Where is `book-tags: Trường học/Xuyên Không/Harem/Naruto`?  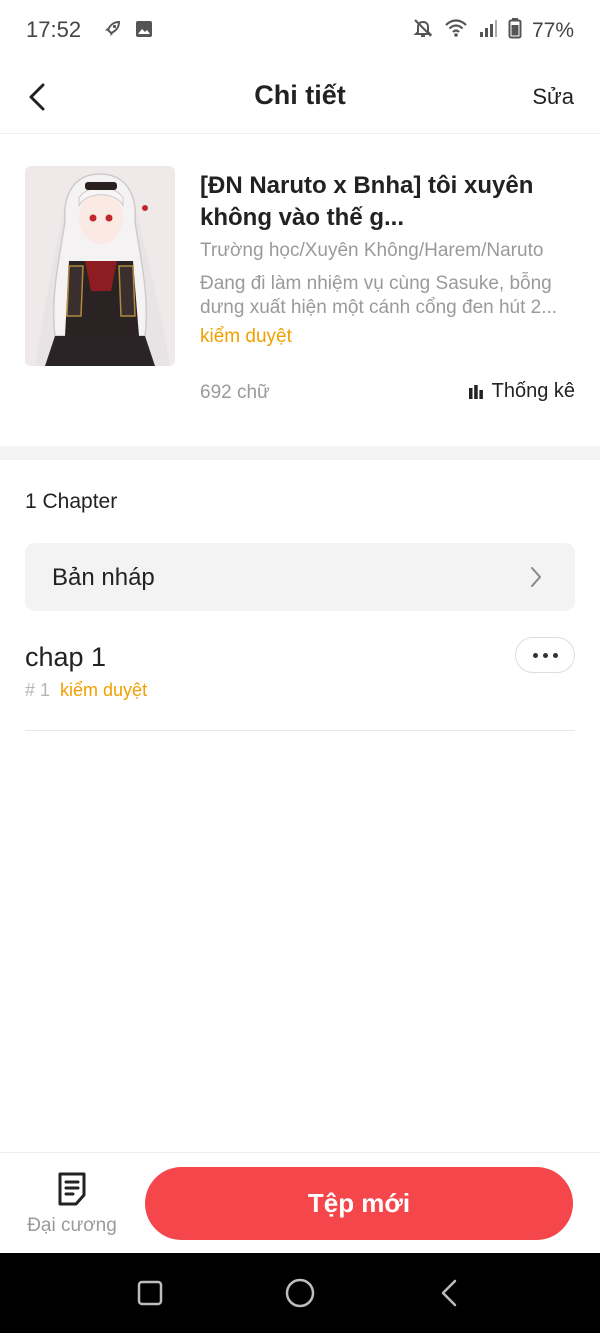 book-tags: Trường học/Xuyên Không/Harem/Naruto is located at coordinates (372, 250).